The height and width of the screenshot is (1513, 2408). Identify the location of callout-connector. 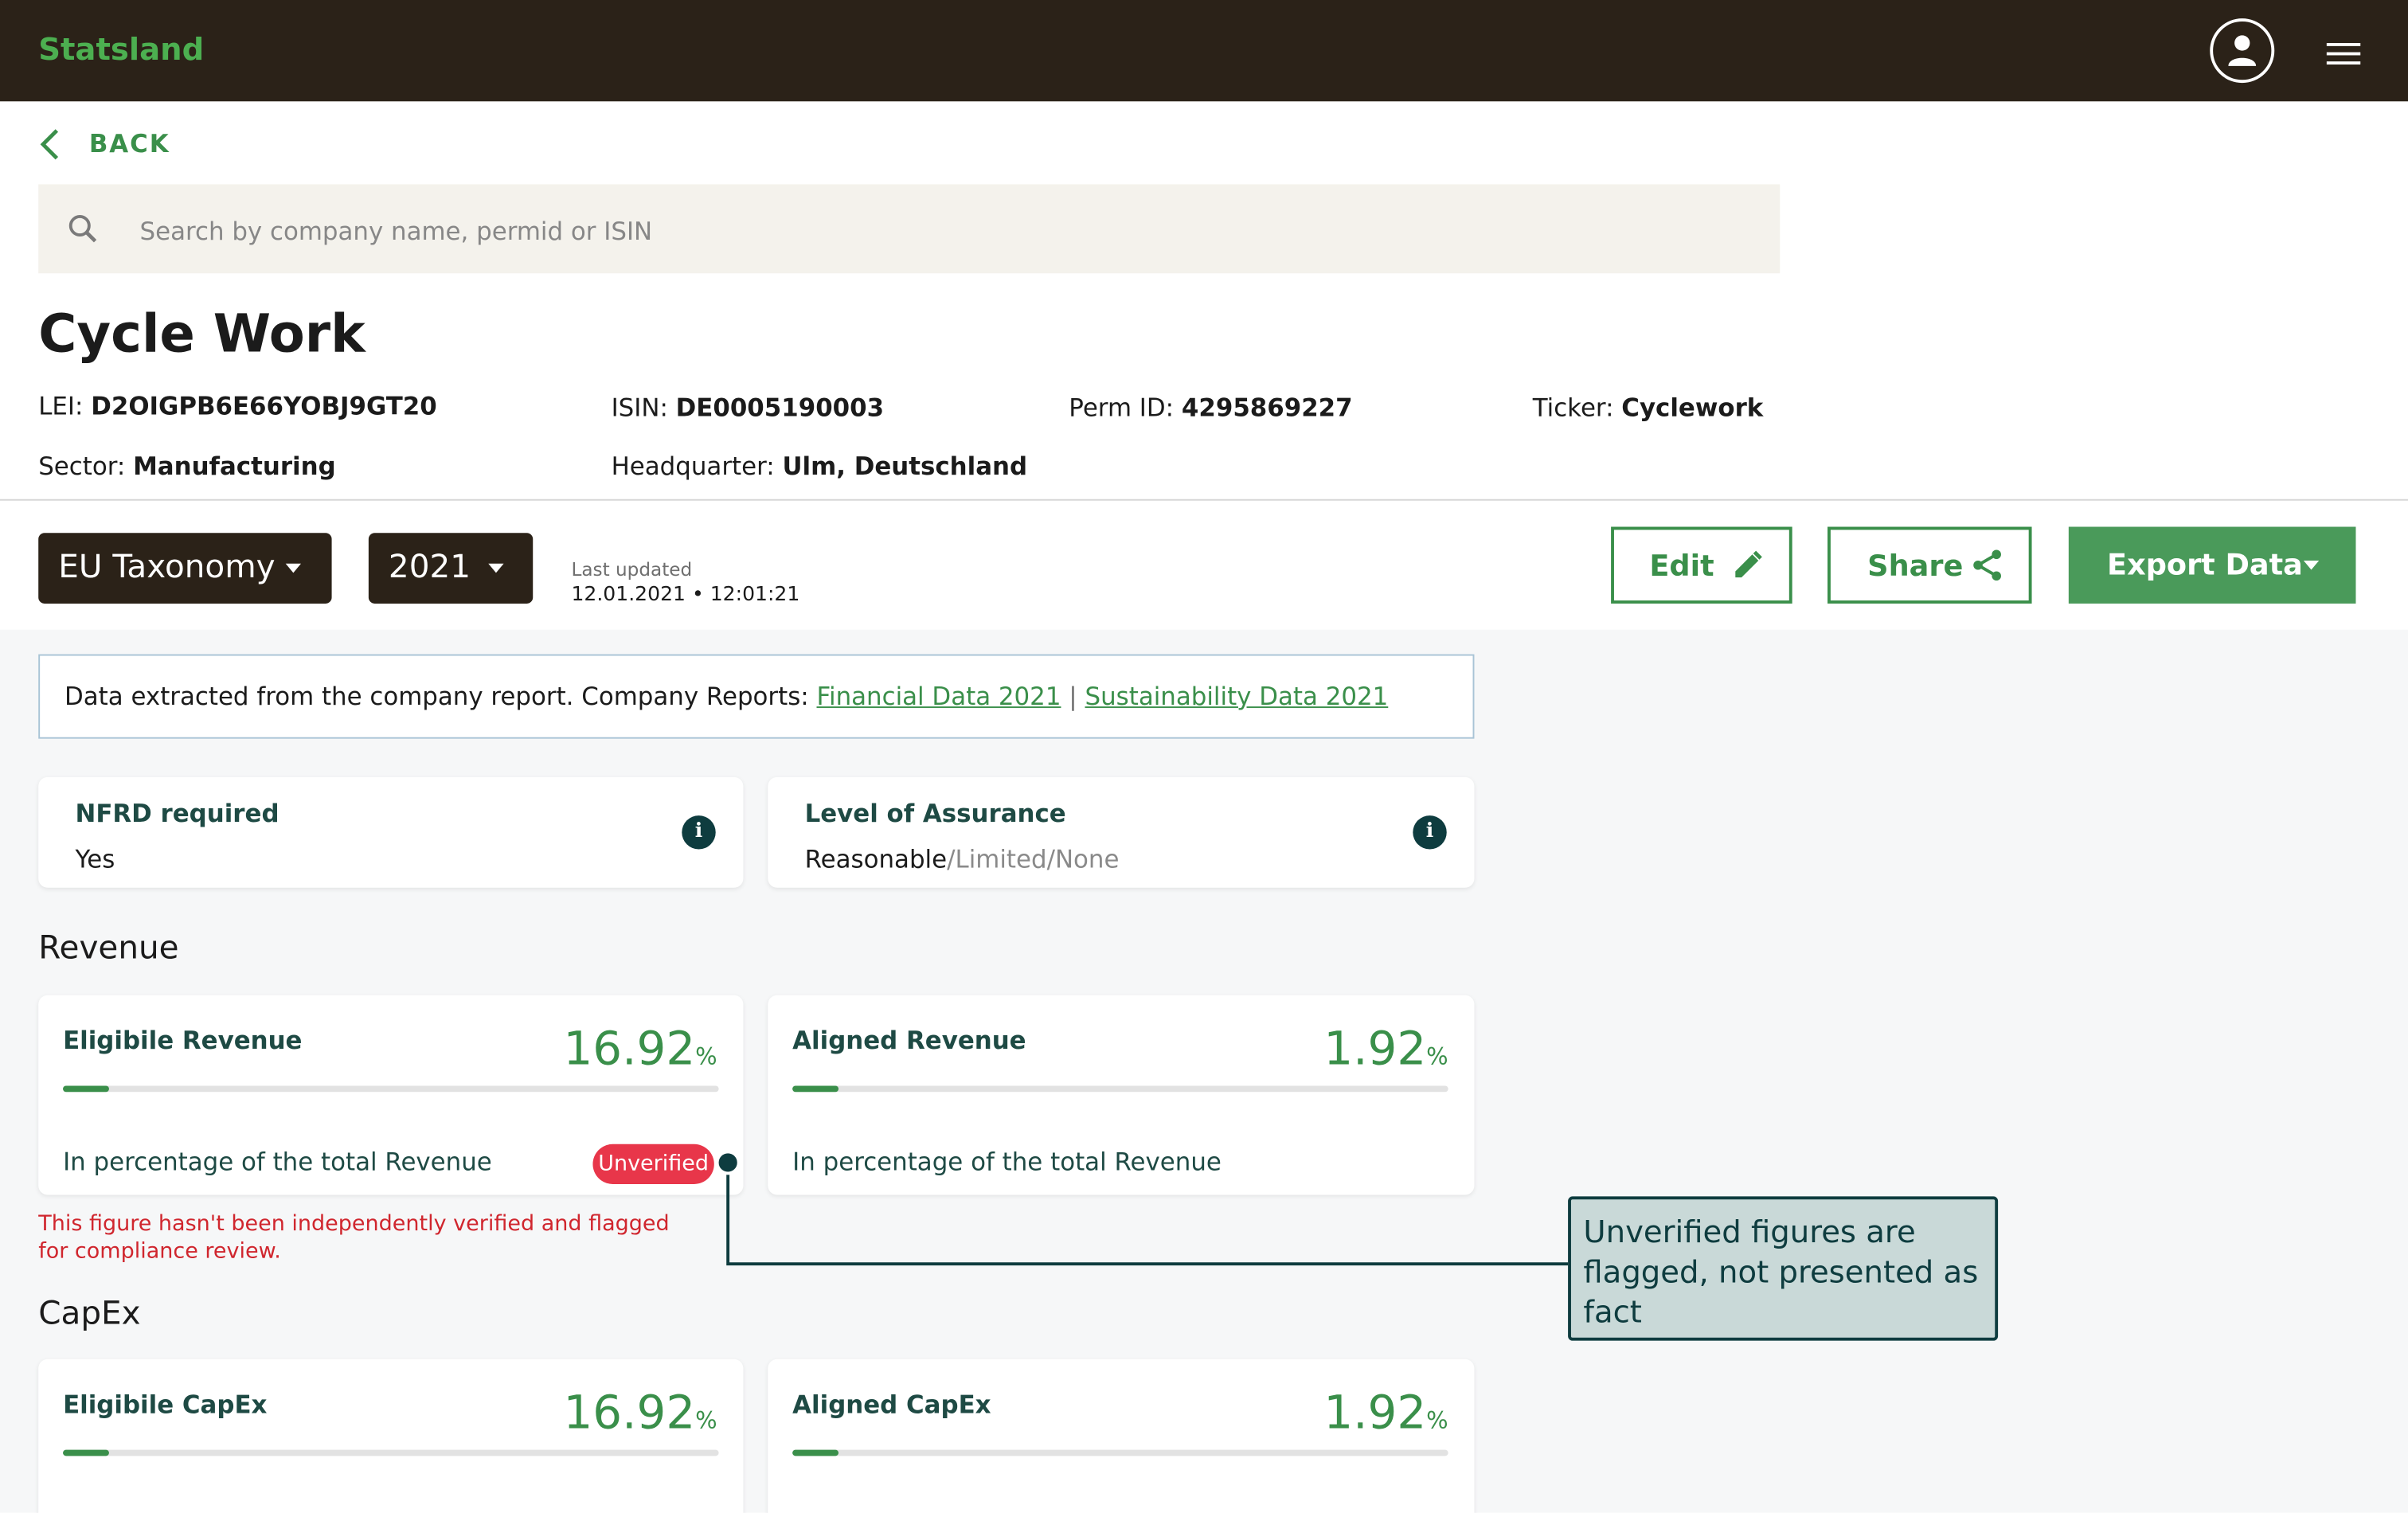
(1147, 1214).